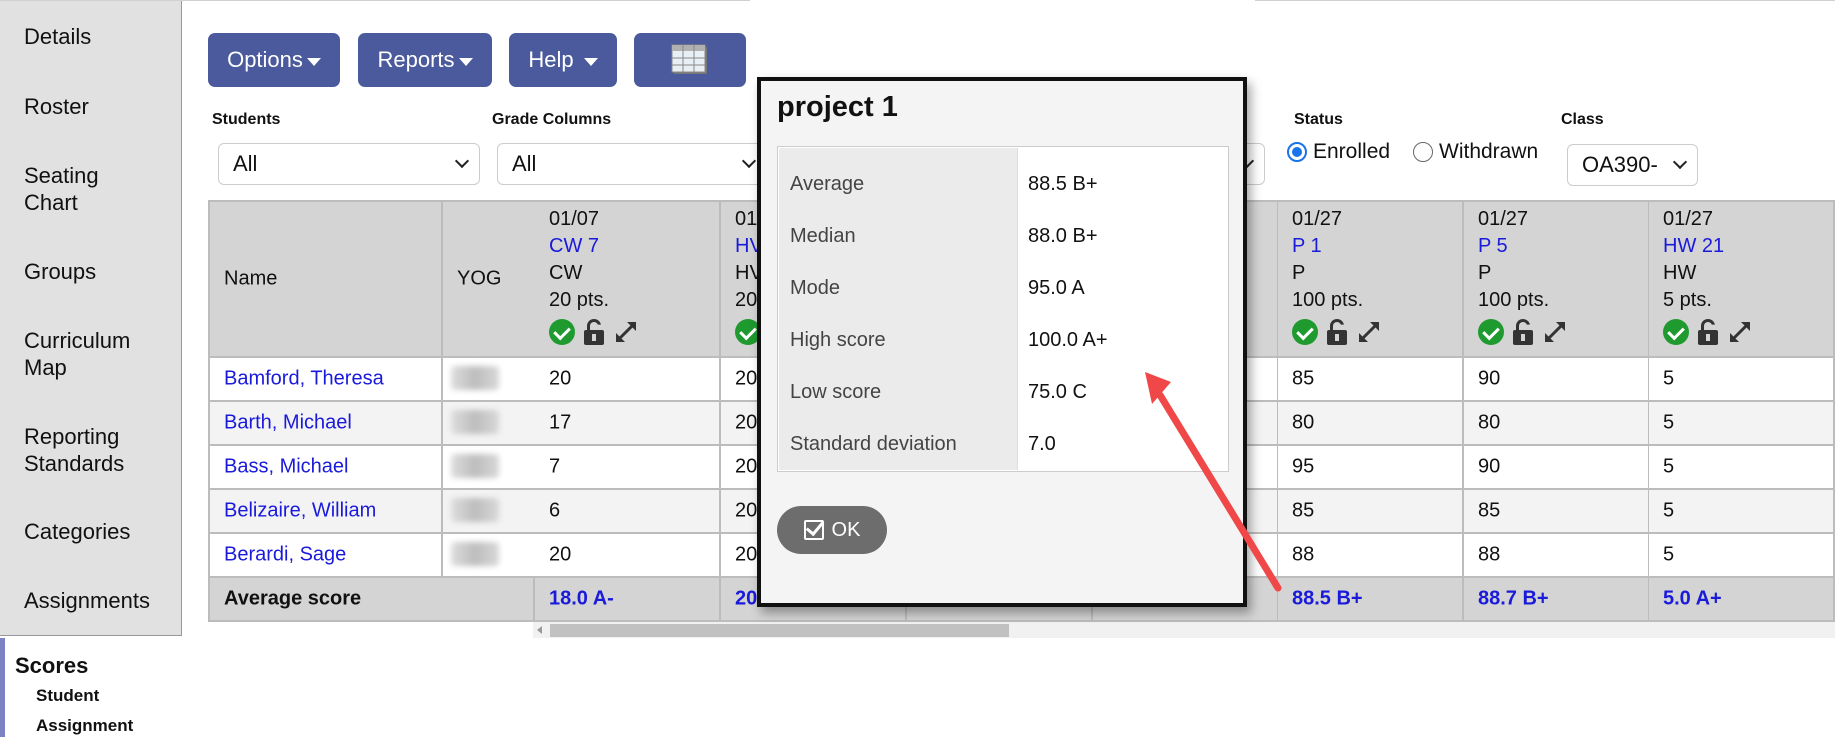  What do you see at coordinates (581, 599) in the screenshot?
I see `column-average-link: 18.0 A-` at bounding box center [581, 599].